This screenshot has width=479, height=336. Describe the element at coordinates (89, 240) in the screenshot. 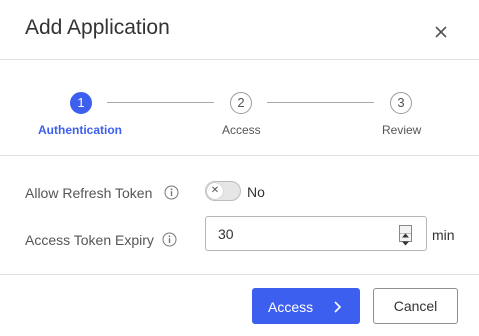

I see `token-expiry-label: Access Token Expiry` at that location.